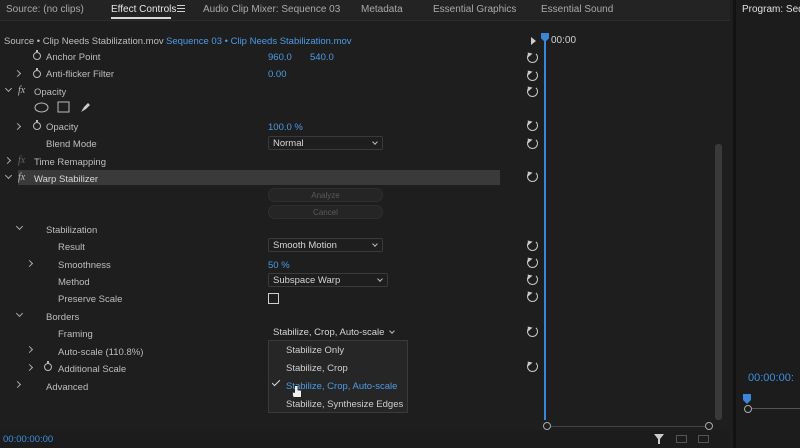 The width and height of the screenshot is (800, 448). Describe the element at coordinates (280, 57) in the screenshot. I see `anchor-point-x: 960.0` at that location.